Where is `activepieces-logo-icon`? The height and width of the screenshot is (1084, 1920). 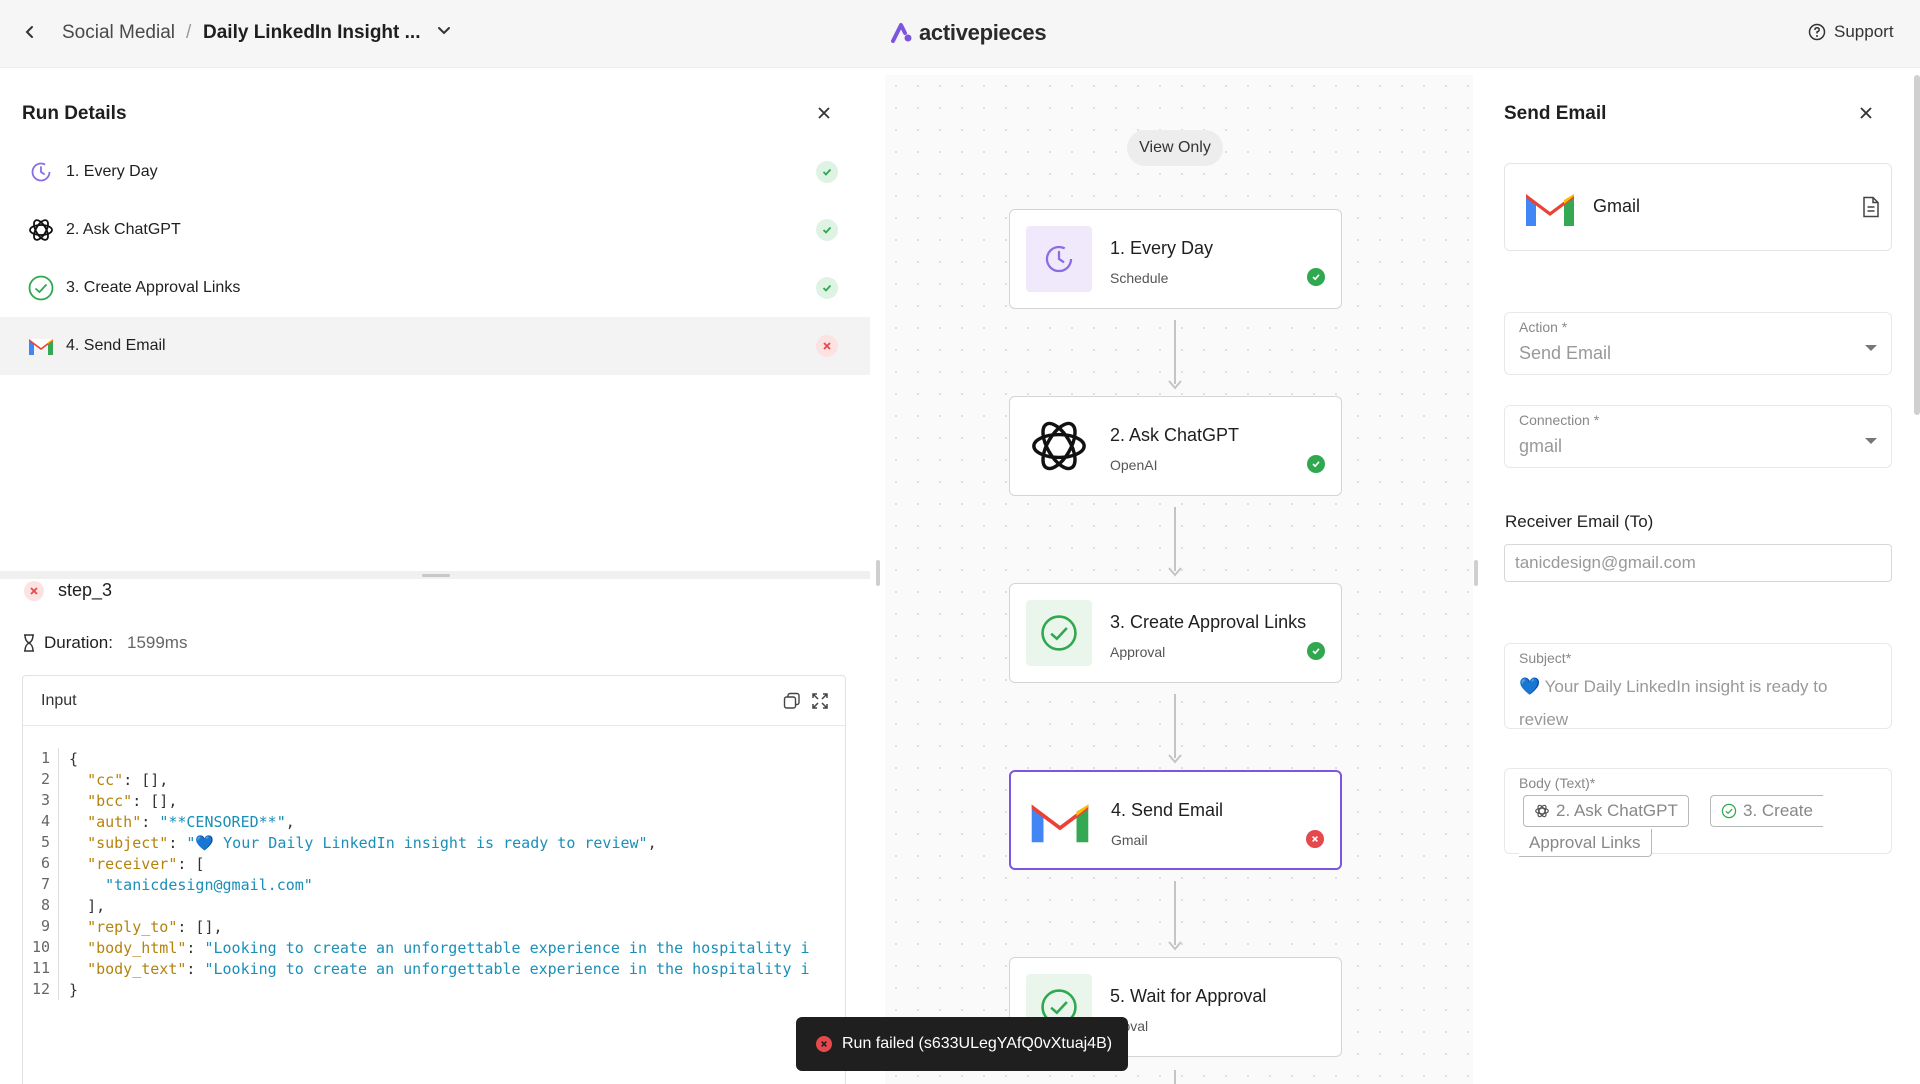
activepieces-logo-icon is located at coordinates (901, 33).